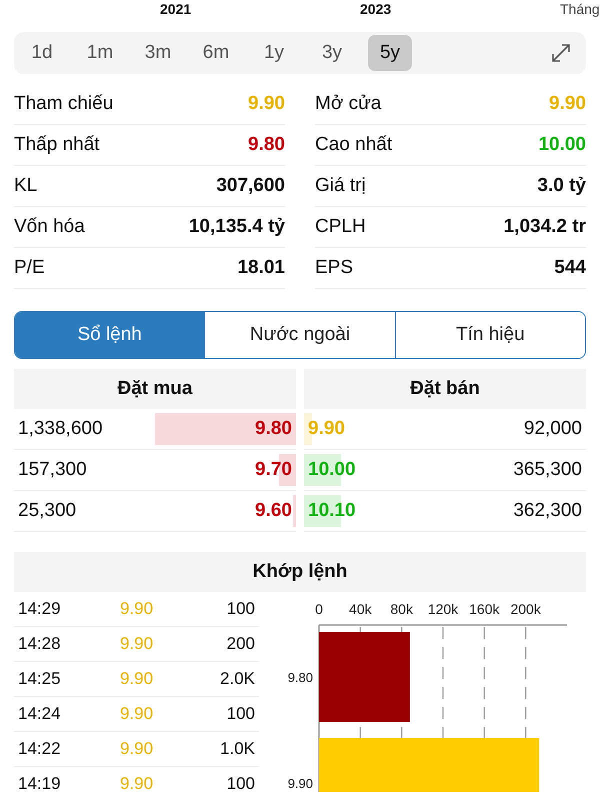 Image resolution: width=600 pixels, height=800 pixels. What do you see at coordinates (100, 53) in the screenshot?
I see `timeframe-tab: 1m` at bounding box center [100, 53].